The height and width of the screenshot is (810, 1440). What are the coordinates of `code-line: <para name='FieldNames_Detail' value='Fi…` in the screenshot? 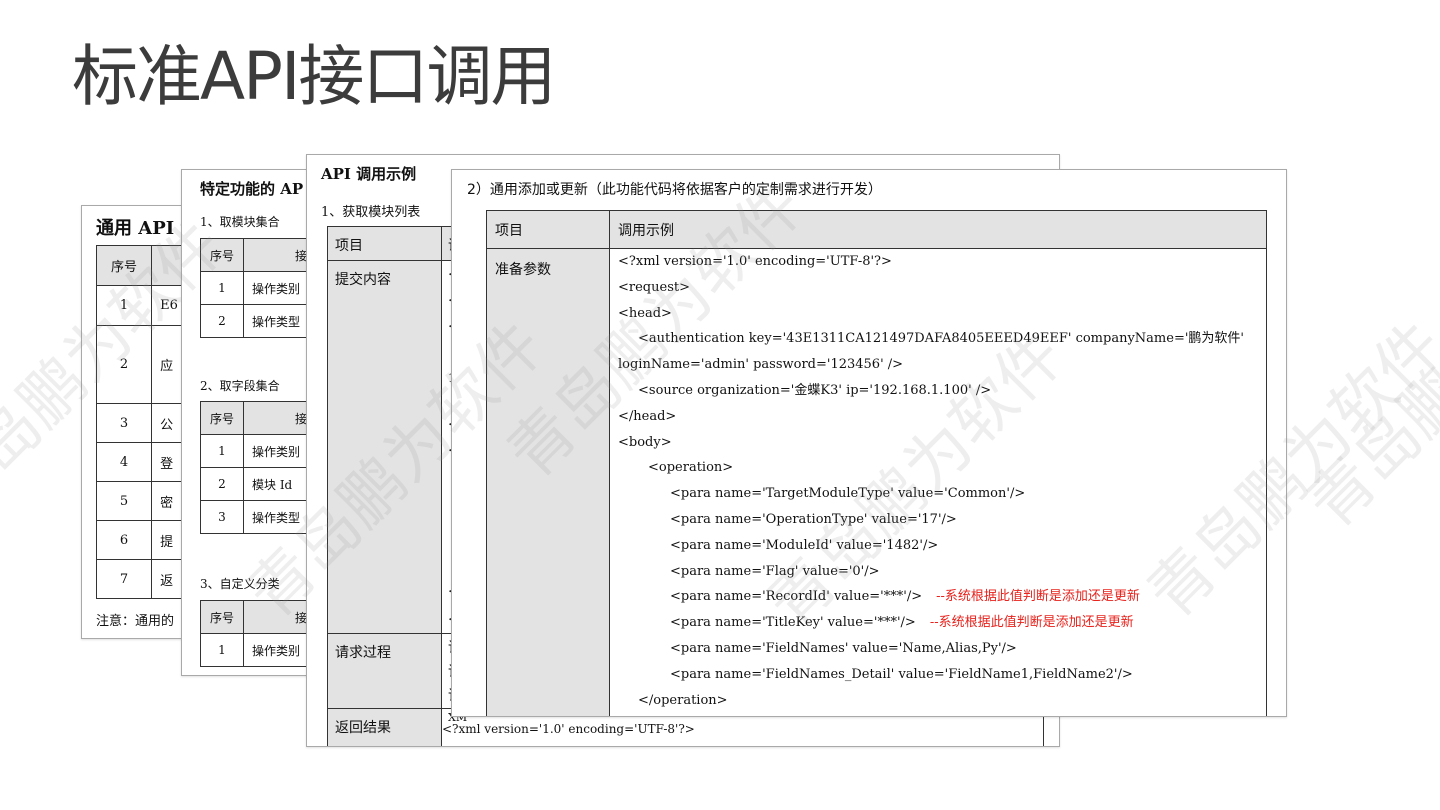 It's located at (942, 675).